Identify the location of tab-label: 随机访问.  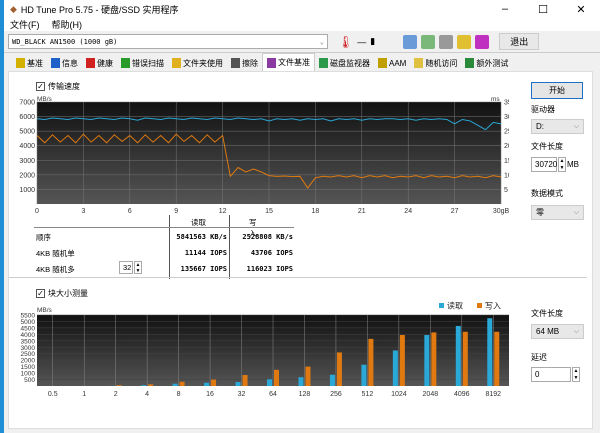
(441, 63).